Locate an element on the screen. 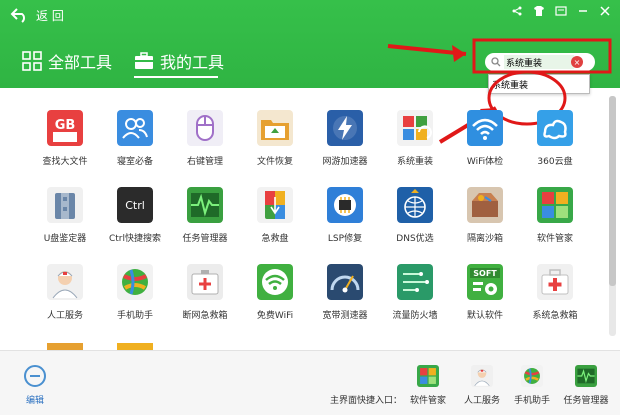 This screenshot has width=620, height=415. tool-item: 流量防火墙 is located at coordinates (415, 299).